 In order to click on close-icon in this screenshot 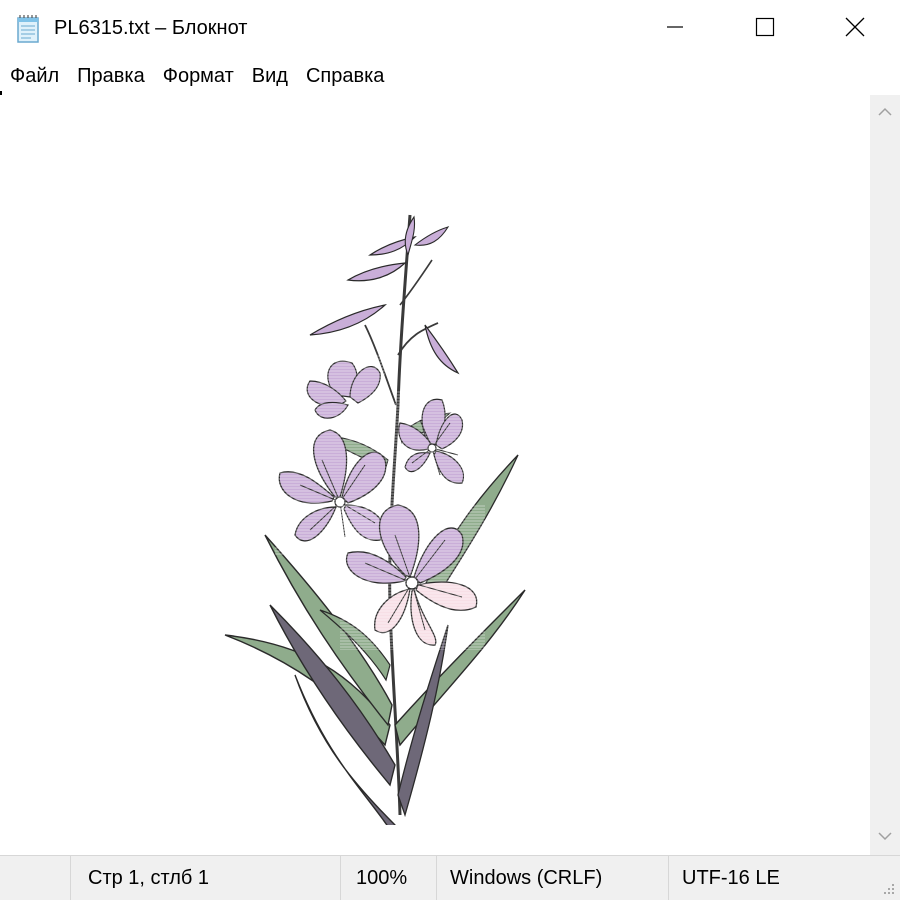, I will do `click(855, 29)`.